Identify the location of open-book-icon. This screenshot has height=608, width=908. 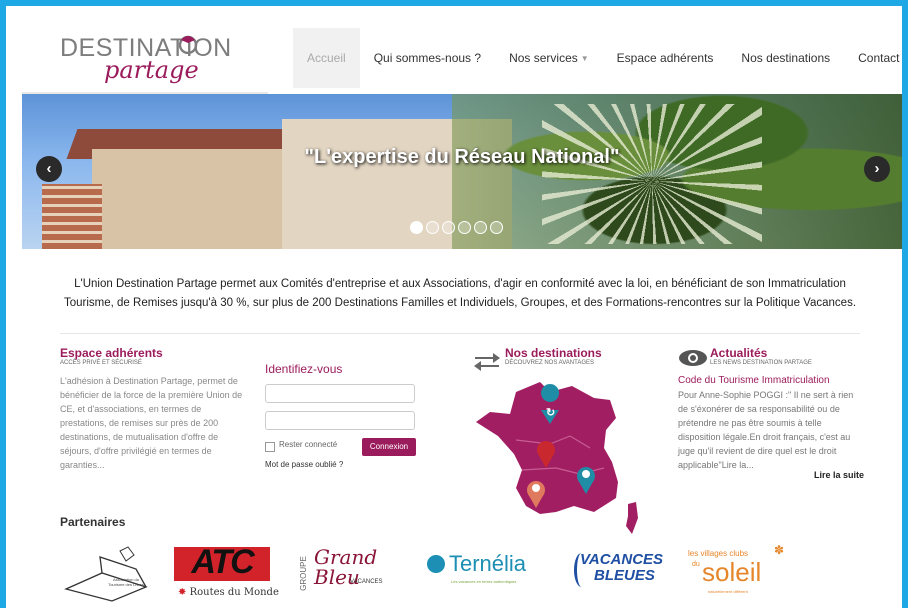
(106, 574).